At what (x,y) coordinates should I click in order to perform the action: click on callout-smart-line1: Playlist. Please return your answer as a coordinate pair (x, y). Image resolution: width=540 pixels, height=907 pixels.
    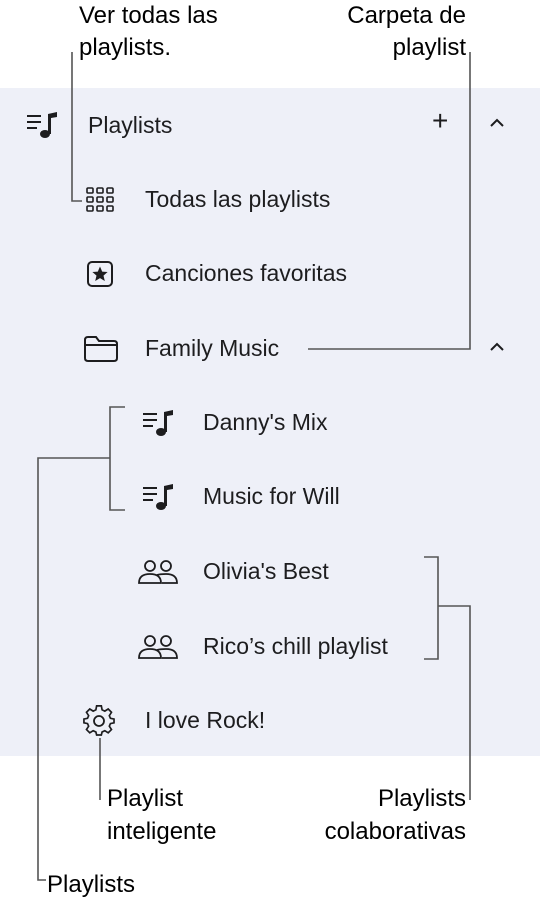
    Looking at the image, I should click on (145, 798).